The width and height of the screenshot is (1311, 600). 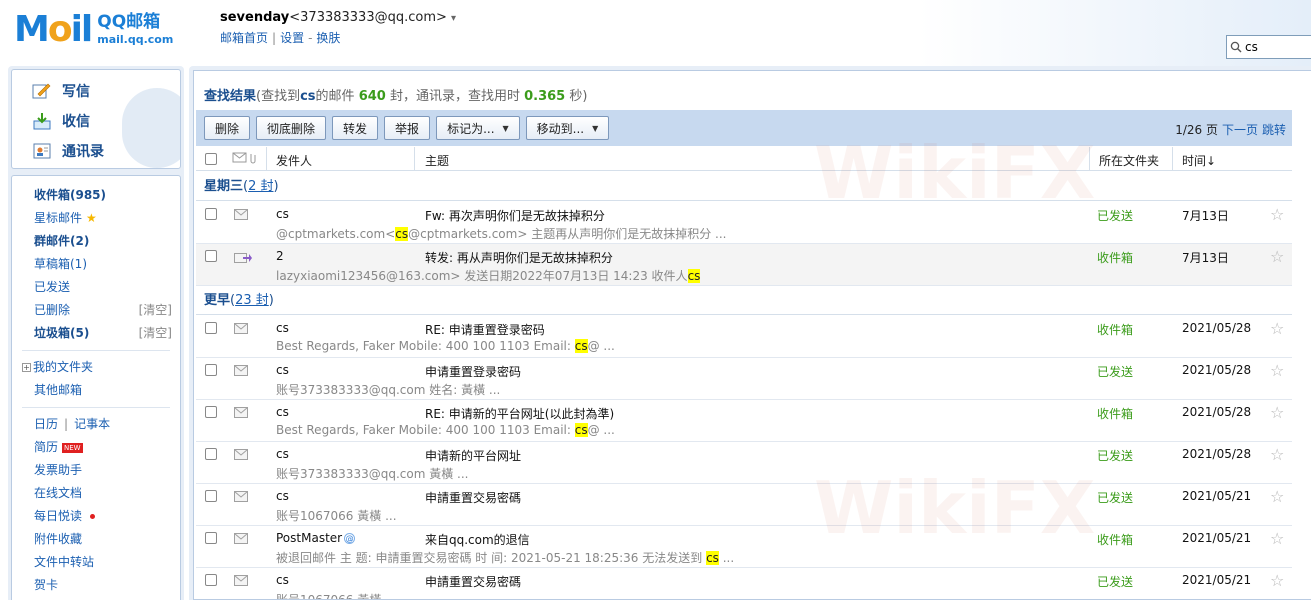 I want to click on sidebar-item-daily-read: 每日悦读, so click(x=96, y=516).